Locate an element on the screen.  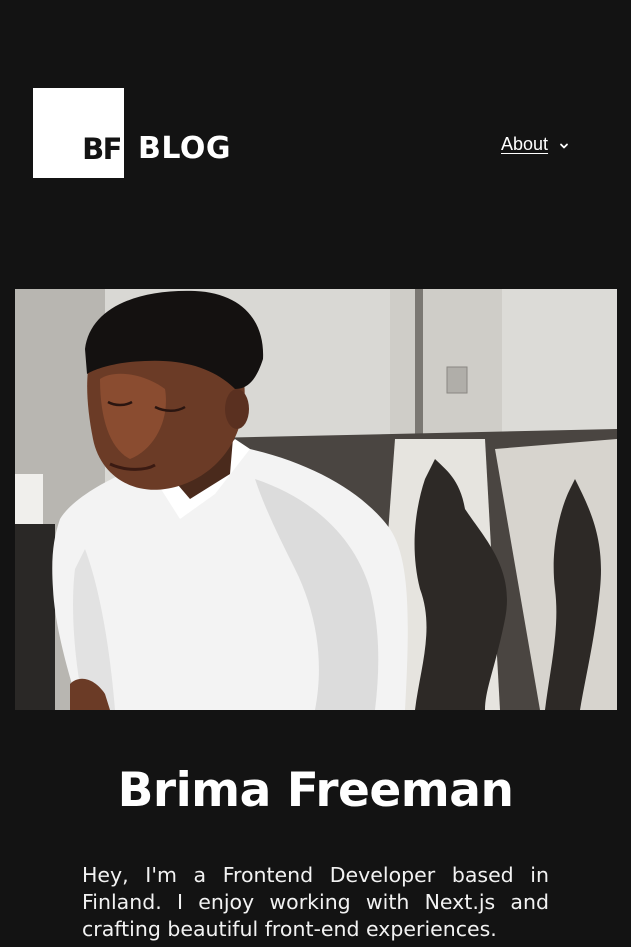
logo-text: BLOG is located at coordinates (185, 148).